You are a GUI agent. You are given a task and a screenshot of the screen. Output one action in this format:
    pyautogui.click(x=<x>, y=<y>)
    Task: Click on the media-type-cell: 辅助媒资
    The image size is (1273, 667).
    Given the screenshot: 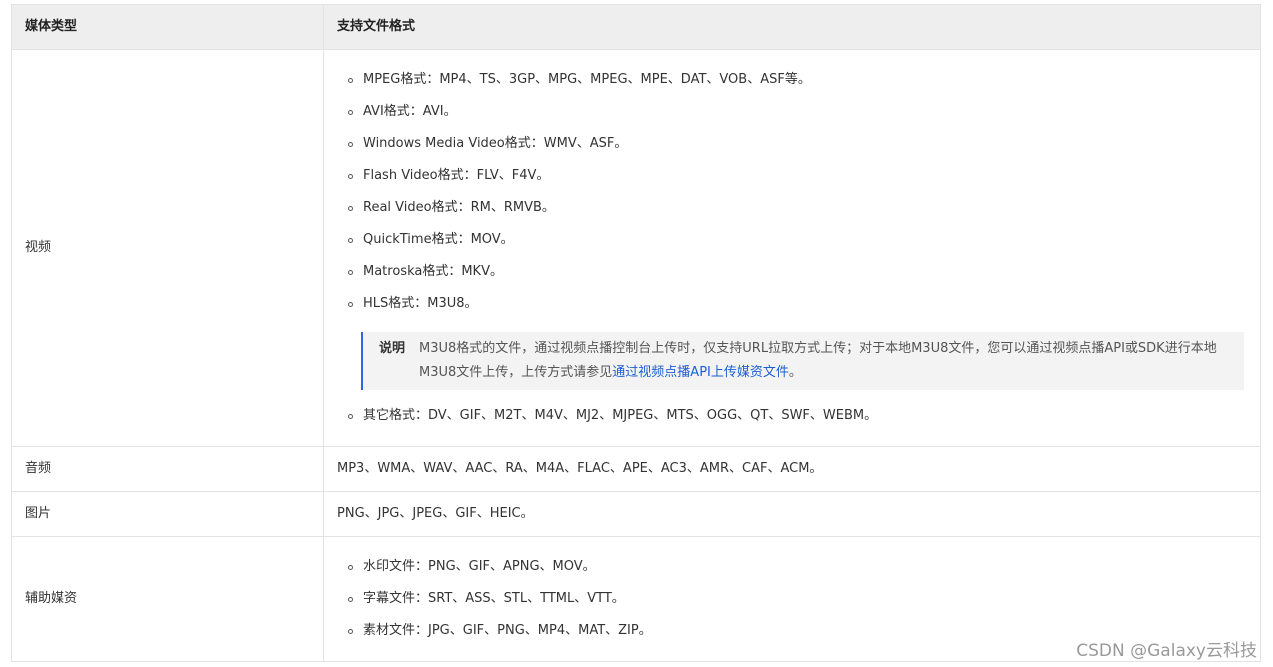 What is the action you would take?
    pyautogui.click(x=167, y=599)
    